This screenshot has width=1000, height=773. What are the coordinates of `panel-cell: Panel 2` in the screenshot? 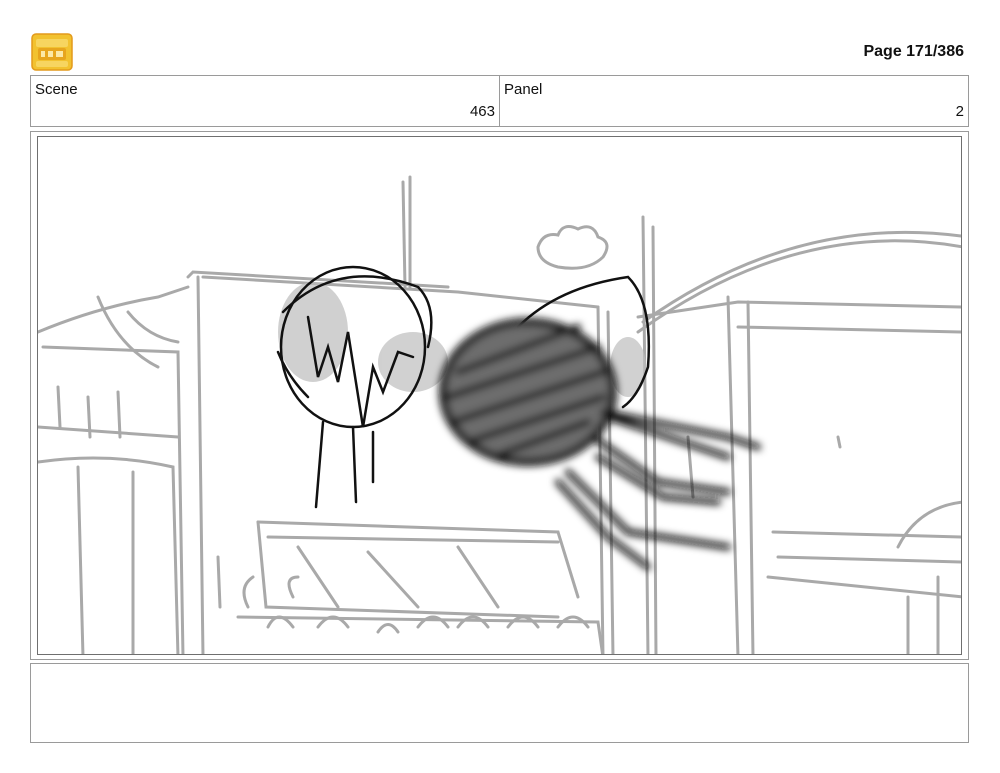 It's located at (733, 101).